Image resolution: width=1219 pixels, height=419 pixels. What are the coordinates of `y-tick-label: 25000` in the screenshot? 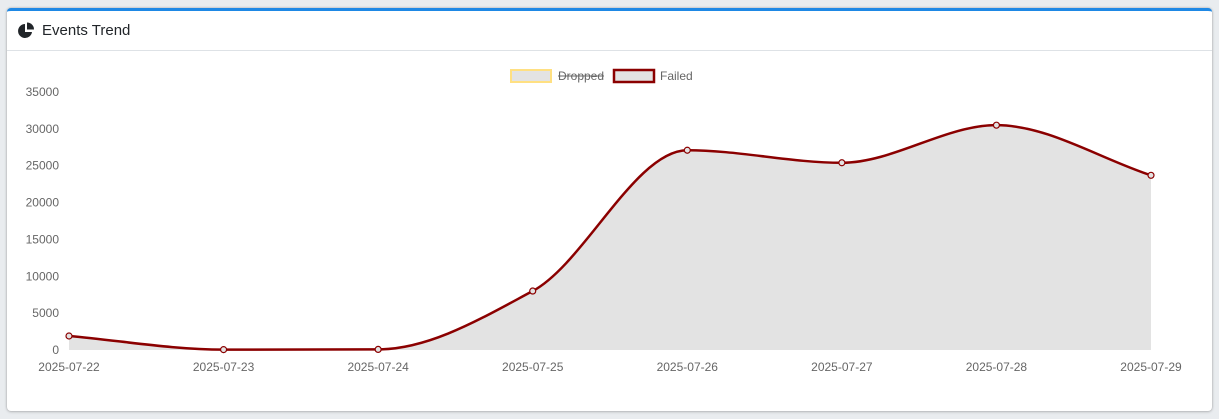 It's located at (43, 166).